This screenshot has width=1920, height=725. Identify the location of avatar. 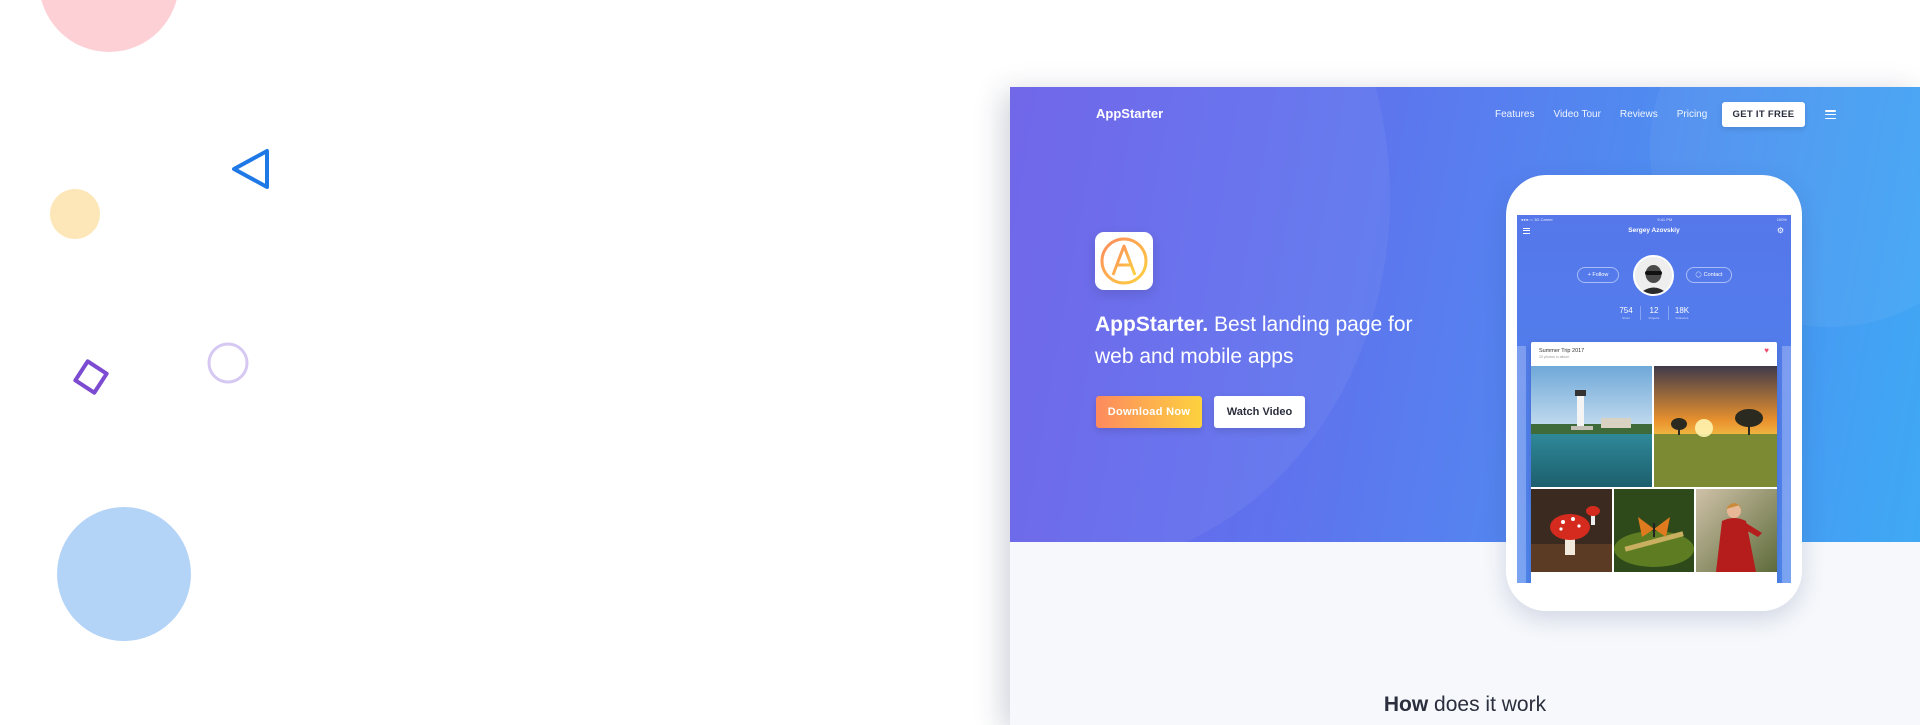
(1653, 275).